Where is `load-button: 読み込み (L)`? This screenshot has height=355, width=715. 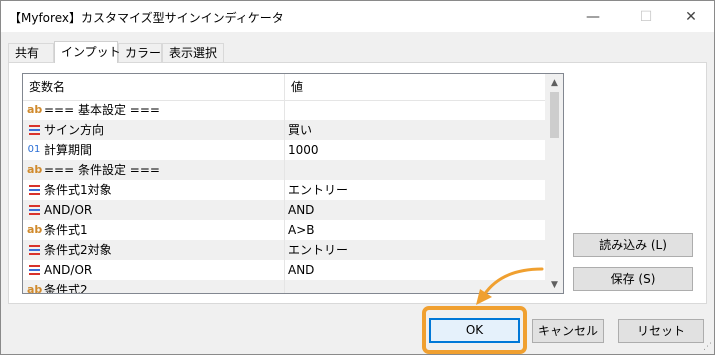
load-button: 読み込み (L) is located at coordinates (633, 245).